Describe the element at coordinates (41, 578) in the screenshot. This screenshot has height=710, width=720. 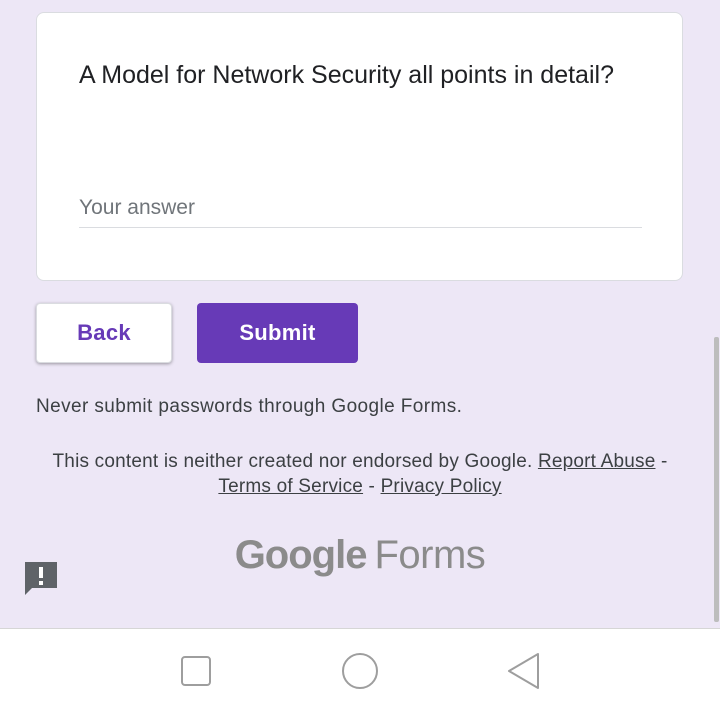
I see `report-exclamation-icon` at that location.